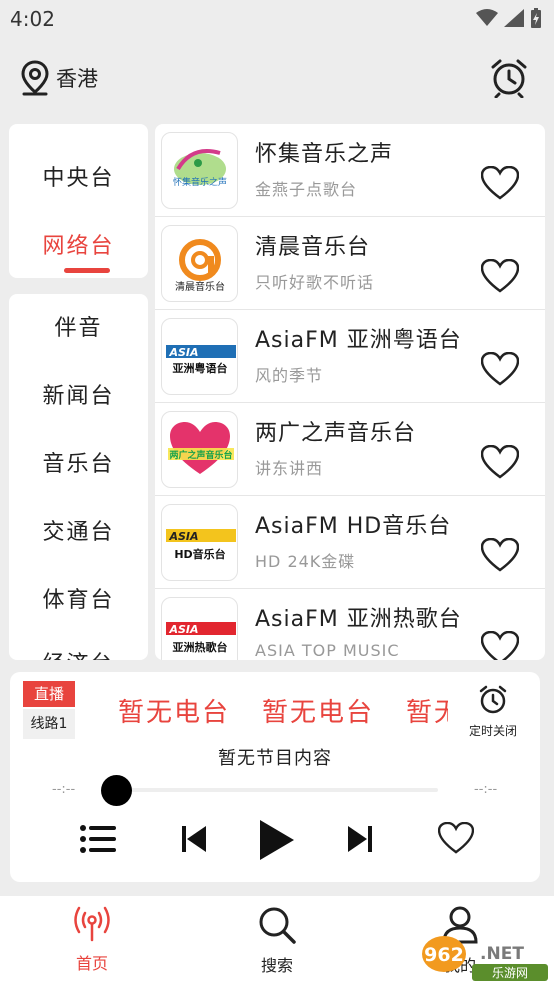  Describe the element at coordinates (313, 247) in the screenshot. I see `station-name: 清晨音乐台` at that location.